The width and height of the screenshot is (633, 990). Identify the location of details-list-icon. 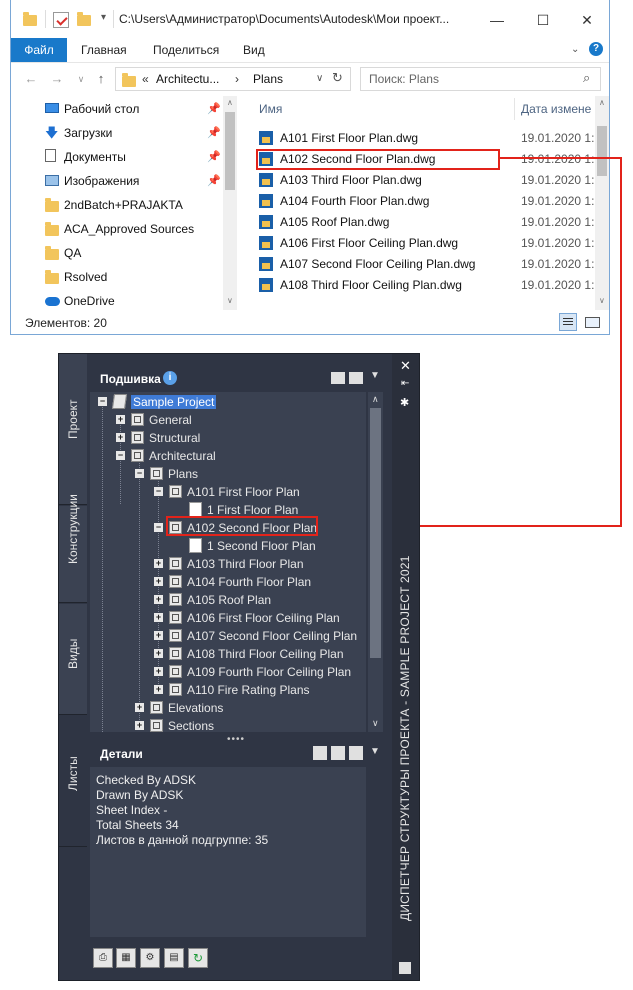
(338, 753).